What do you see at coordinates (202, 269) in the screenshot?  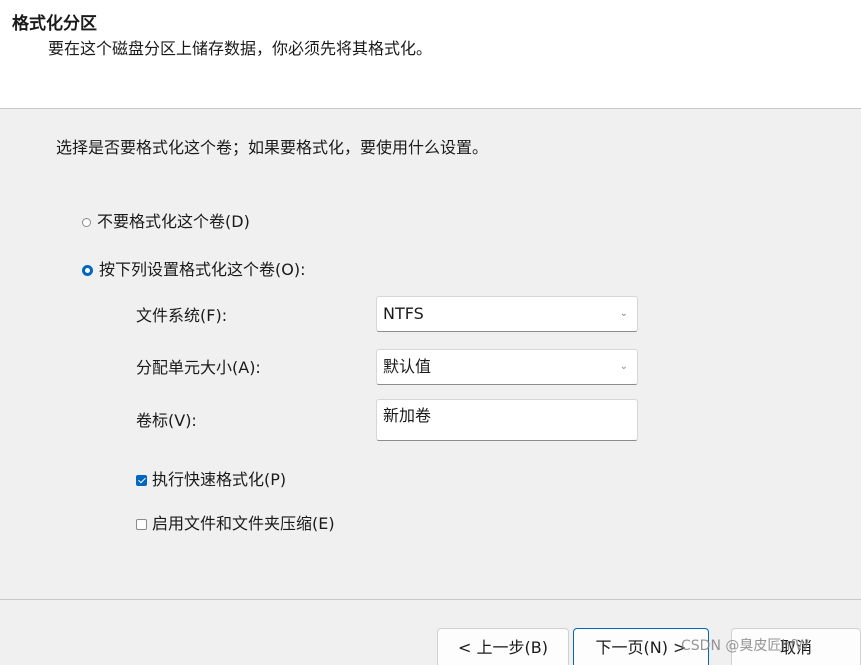 I see `format-radio-label: 按下列设置格式化这个卷(O):` at bounding box center [202, 269].